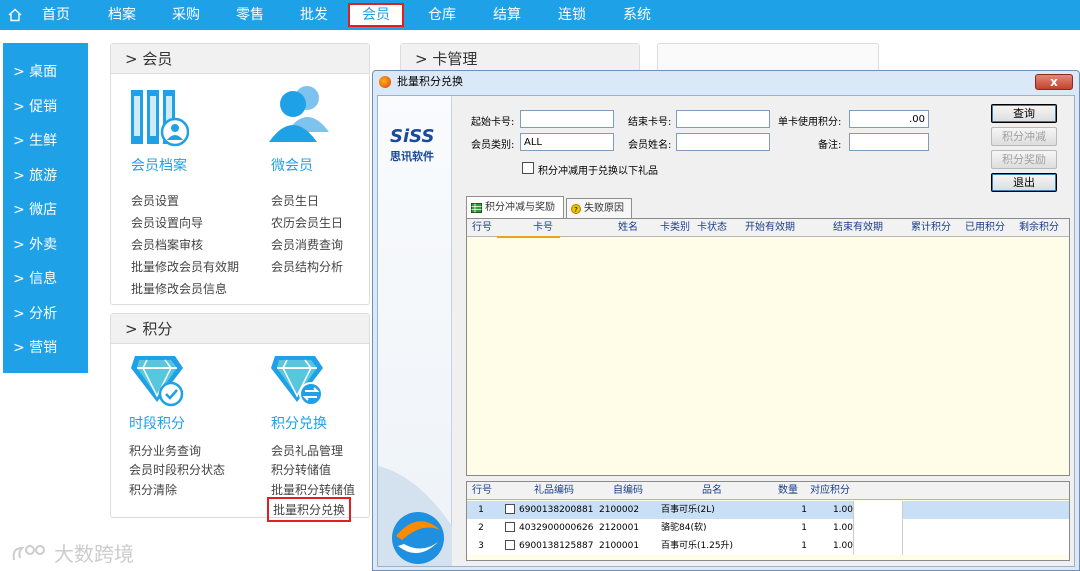 The image size is (1080, 571). I want to click on points-offset-button: 积分冲减, so click(1024, 136).